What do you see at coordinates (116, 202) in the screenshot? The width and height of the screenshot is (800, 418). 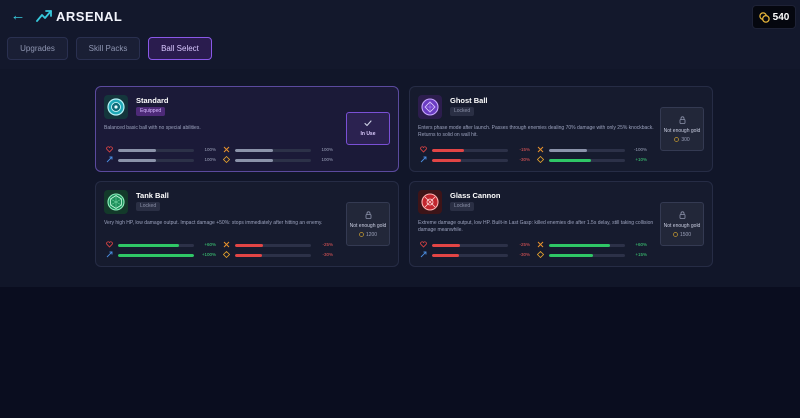 I see `tank-ball-icon` at bounding box center [116, 202].